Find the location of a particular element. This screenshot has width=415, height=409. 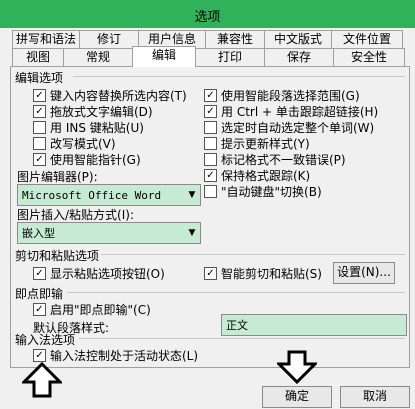

tab-r2-0: 视图 is located at coordinates (38, 57).